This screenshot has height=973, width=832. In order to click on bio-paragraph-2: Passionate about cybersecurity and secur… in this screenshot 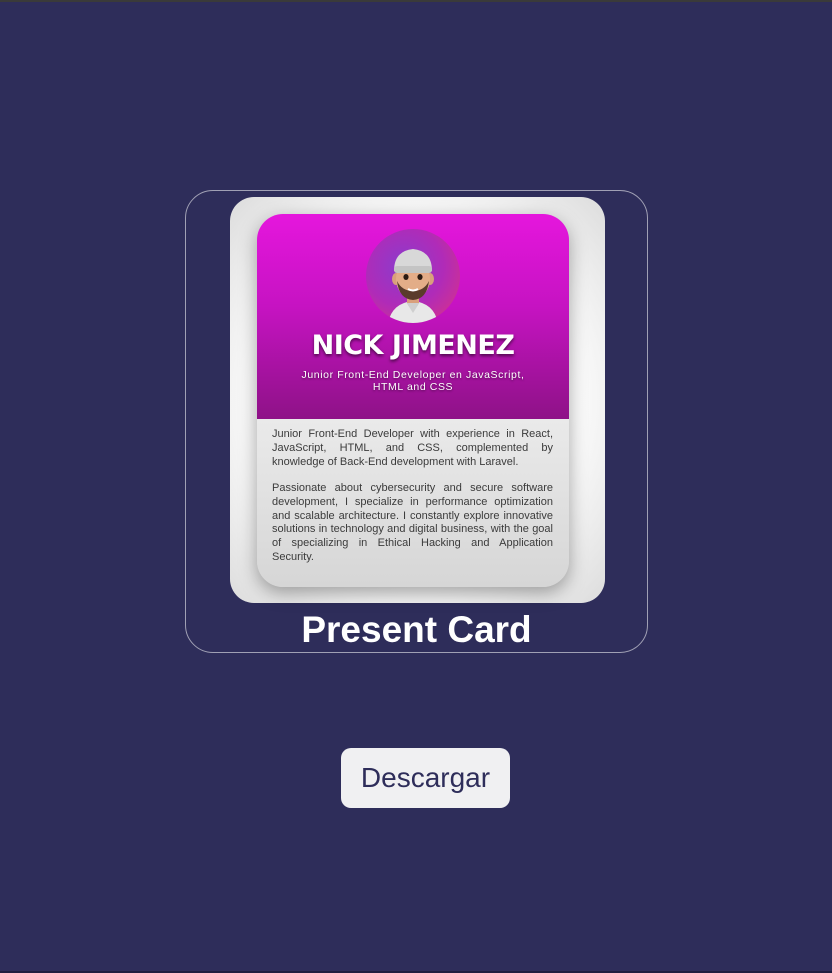, I will do `click(412, 522)`.